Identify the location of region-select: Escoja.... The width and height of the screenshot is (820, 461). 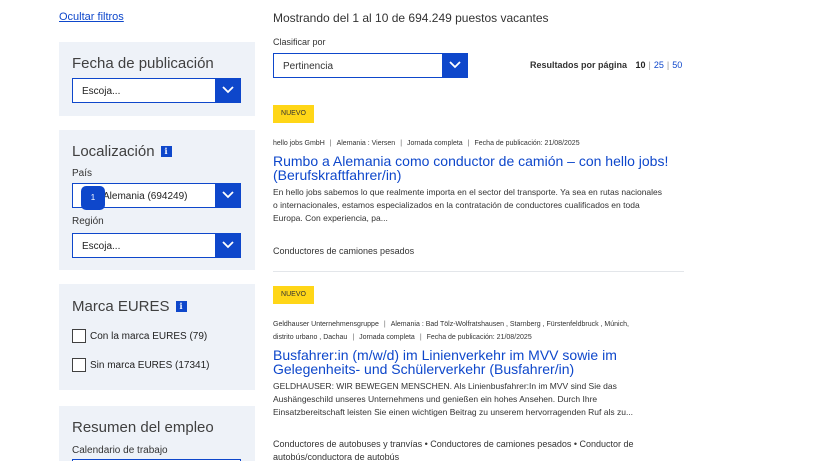
(156, 245).